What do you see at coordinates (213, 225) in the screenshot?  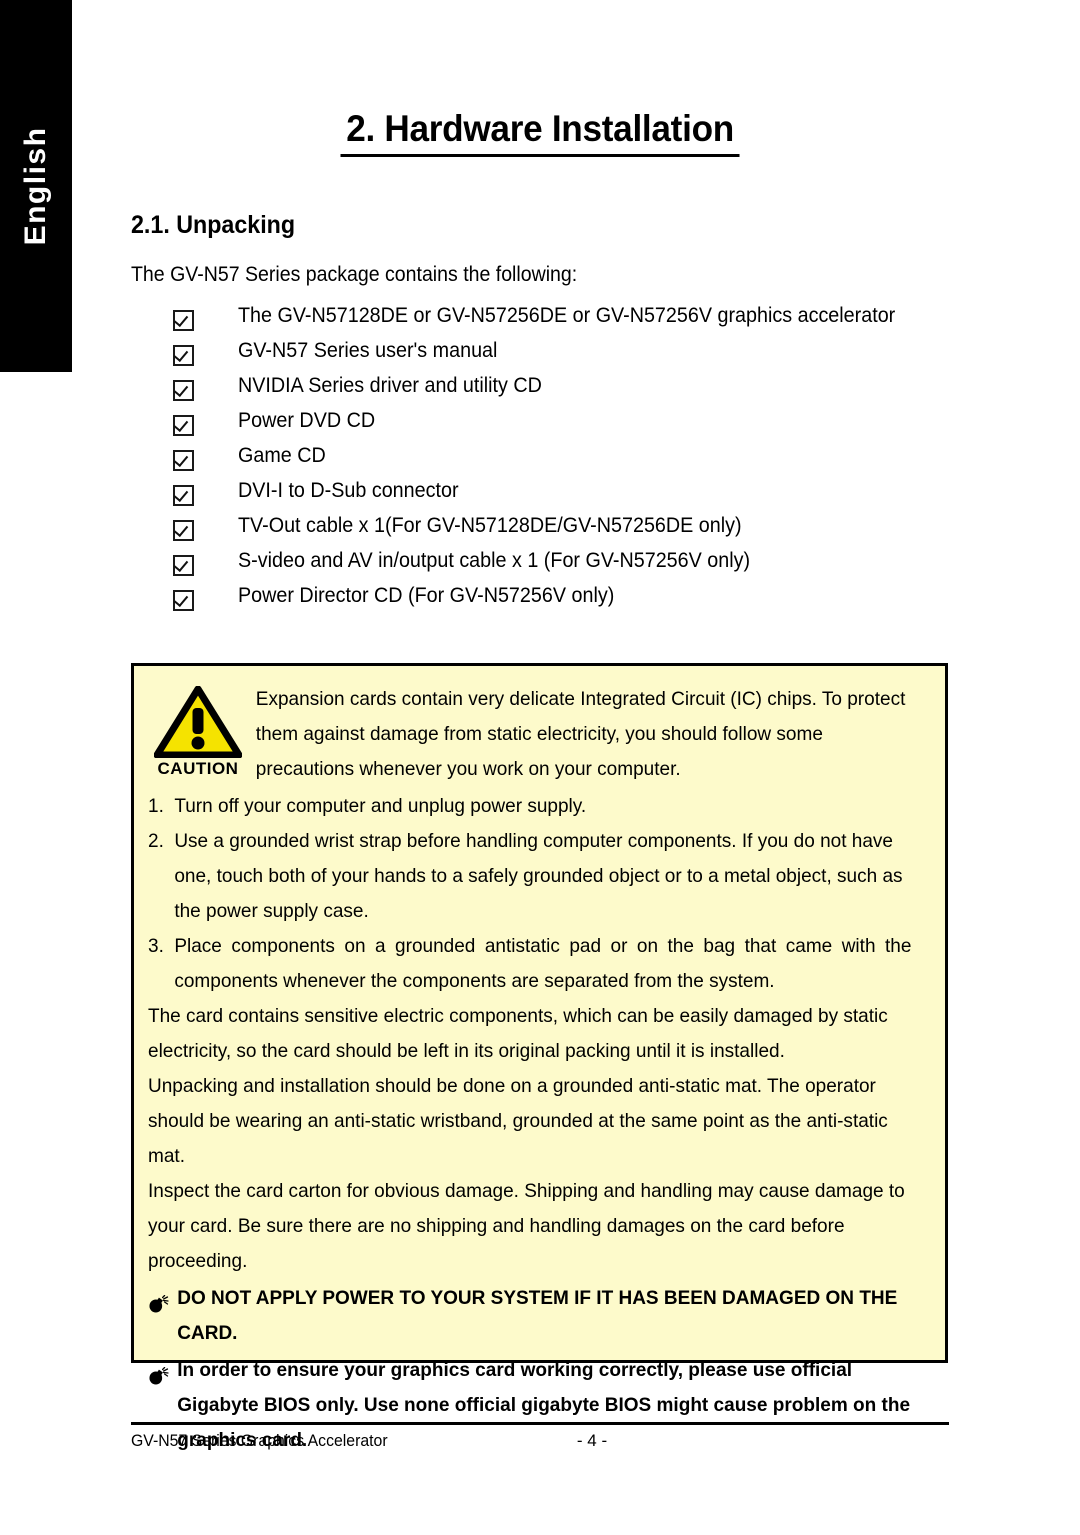 I see `section-heading: 2.1. Unpacking` at bounding box center [213, 225].